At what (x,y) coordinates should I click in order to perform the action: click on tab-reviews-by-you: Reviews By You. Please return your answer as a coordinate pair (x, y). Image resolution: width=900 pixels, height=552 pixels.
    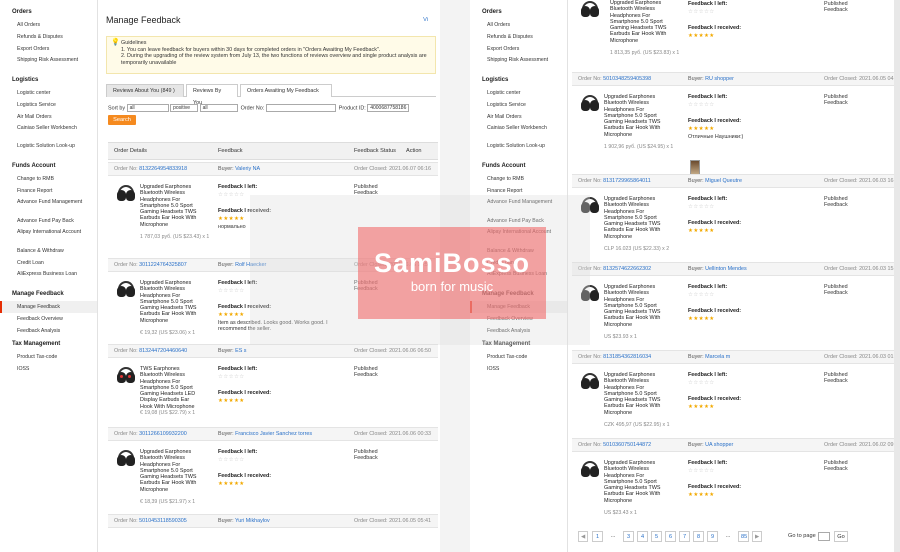
    Looking at the image, I should click on (212, 95).